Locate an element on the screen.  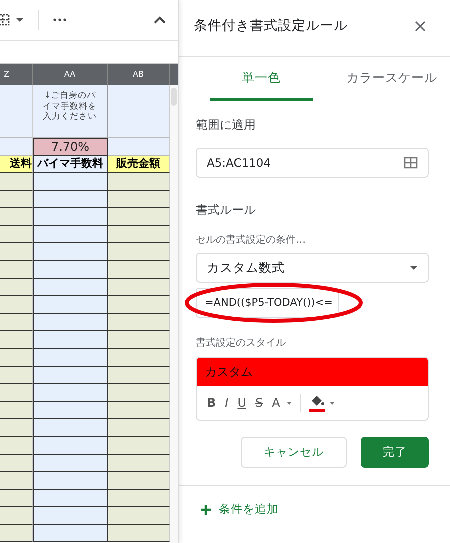
section-heading: 書式ルール is located at coordinates (226, 210).